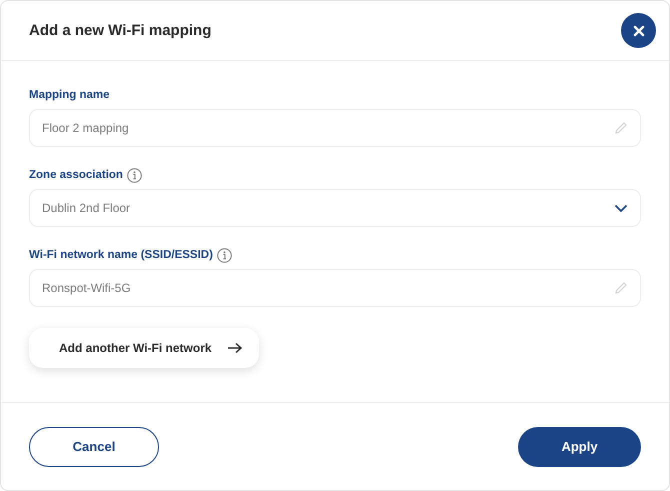  I want to click on arrow-right-icon, so click(235, 348).